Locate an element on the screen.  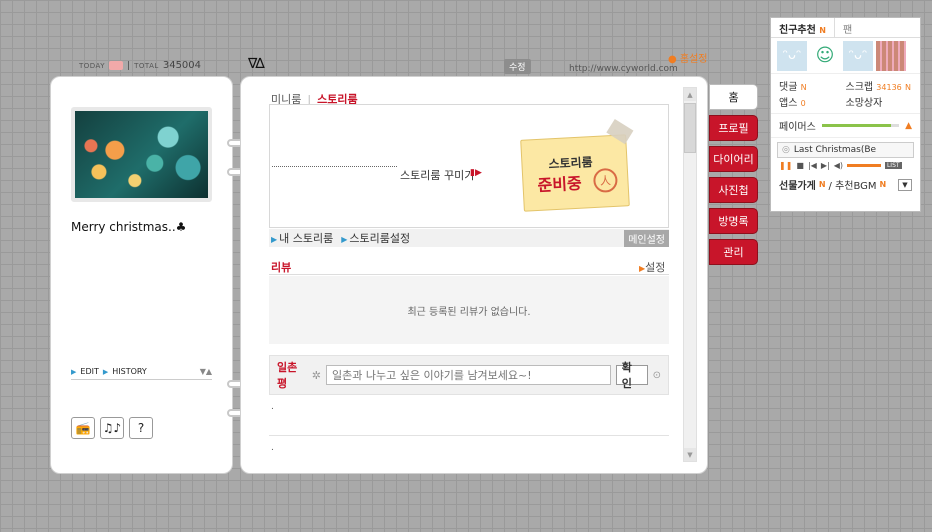
total-label: TOTAL is located at coordinates (146, 65).